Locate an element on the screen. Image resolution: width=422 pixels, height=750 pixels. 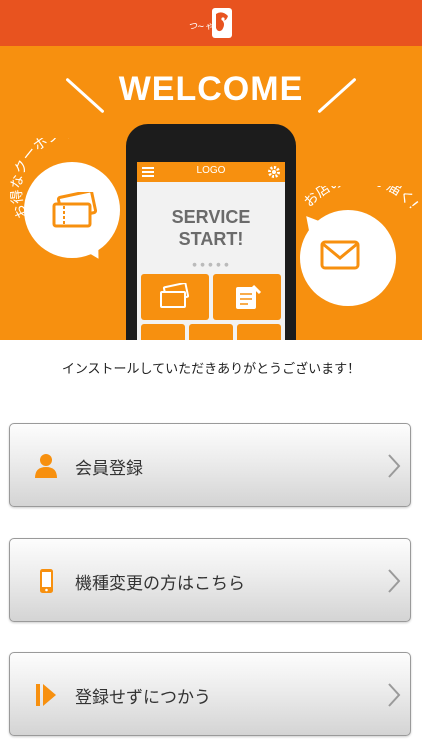
info-bubble-text: お店の情報が届く! is located at coordinates (361, 199).